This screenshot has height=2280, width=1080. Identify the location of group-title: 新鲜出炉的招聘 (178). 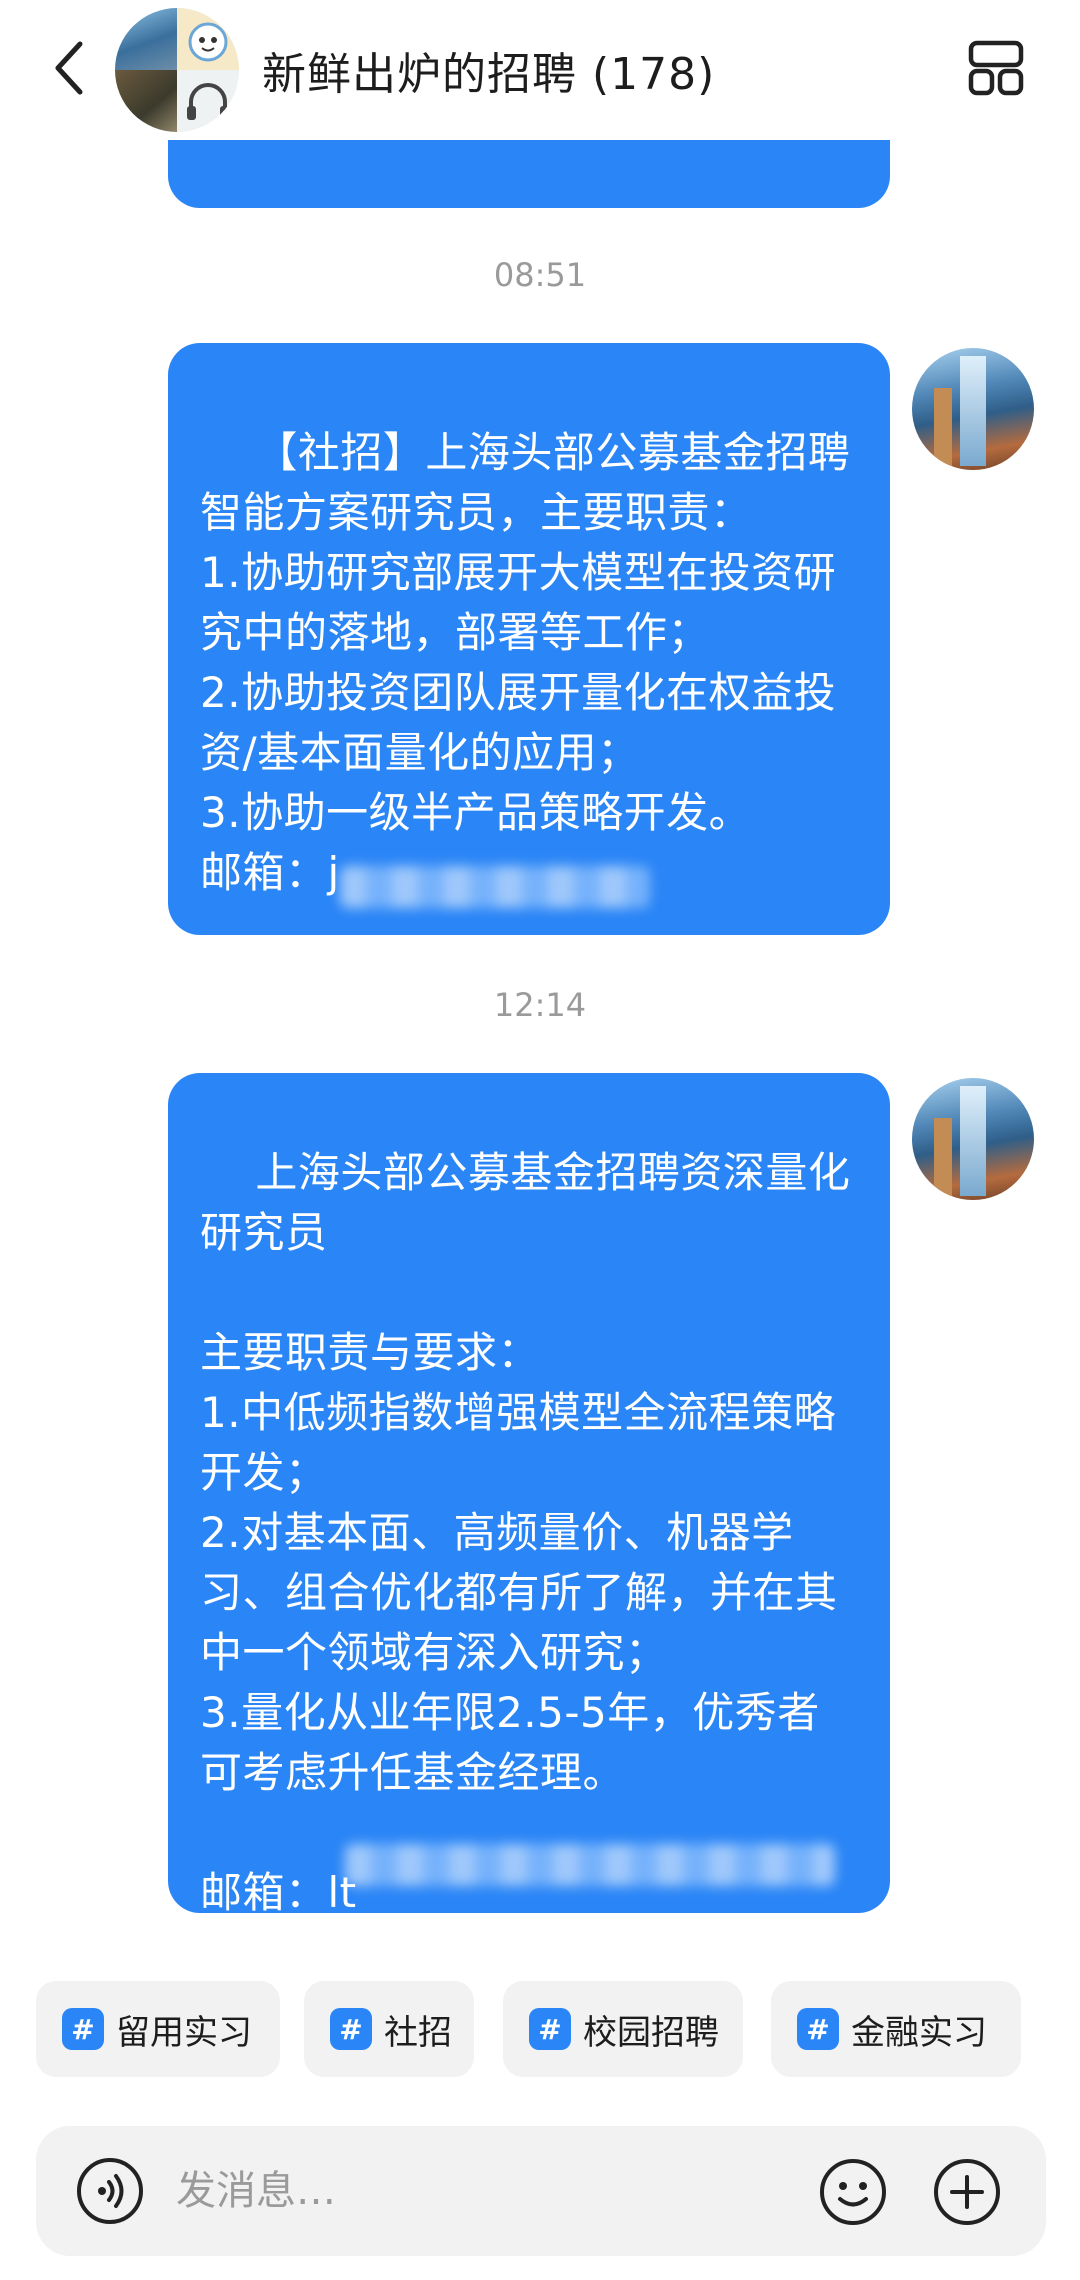
(488, 70).